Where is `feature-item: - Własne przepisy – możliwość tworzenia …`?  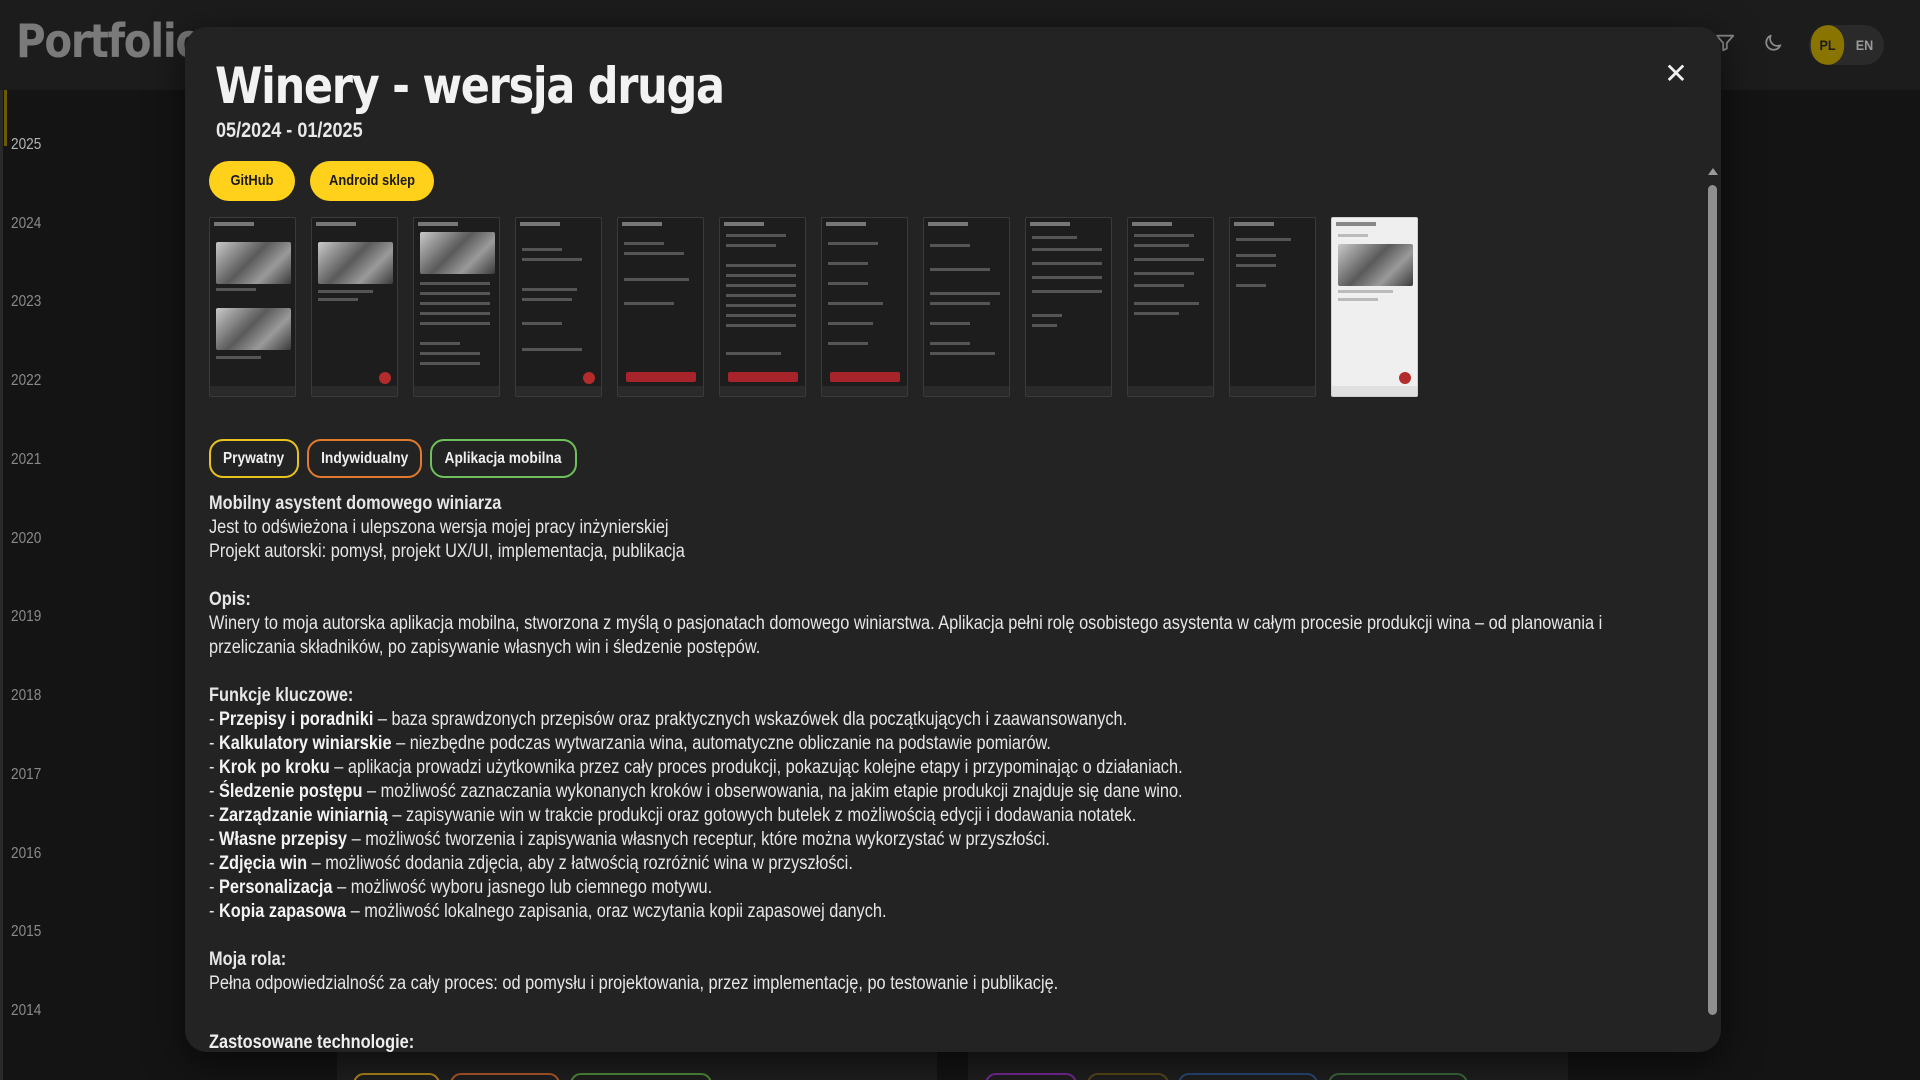
feature-item: - Własne przepisy – możliwość tworzenia … is located at coordinates (629, 839).